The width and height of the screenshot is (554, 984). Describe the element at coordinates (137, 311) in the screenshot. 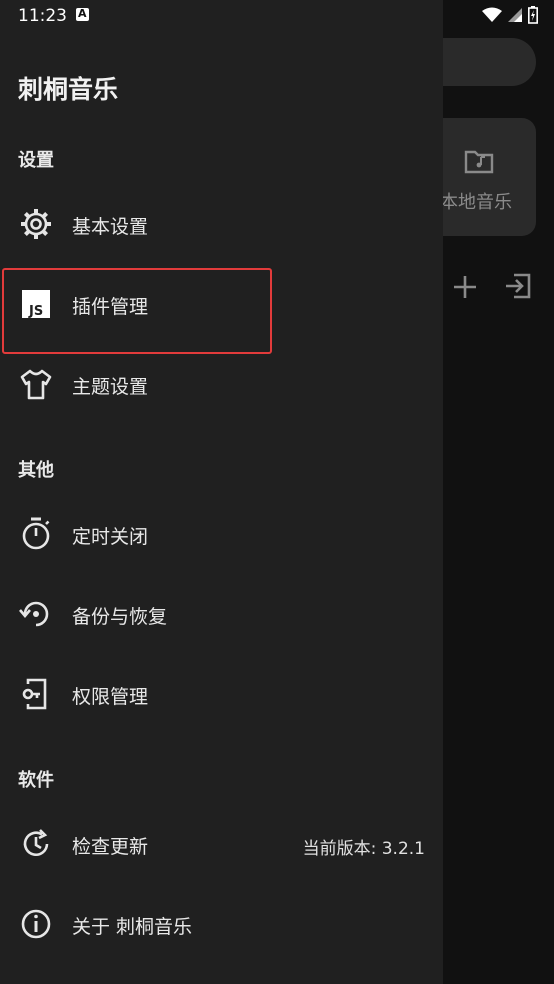

I see `highlight-box` at that location.